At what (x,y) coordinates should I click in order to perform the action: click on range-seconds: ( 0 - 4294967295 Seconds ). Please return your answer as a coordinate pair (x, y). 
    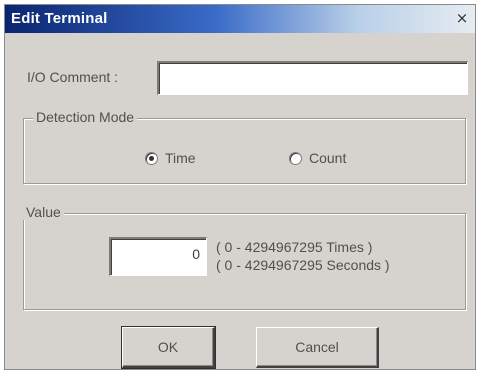
    Looking at the image, I should click on (303, 265).